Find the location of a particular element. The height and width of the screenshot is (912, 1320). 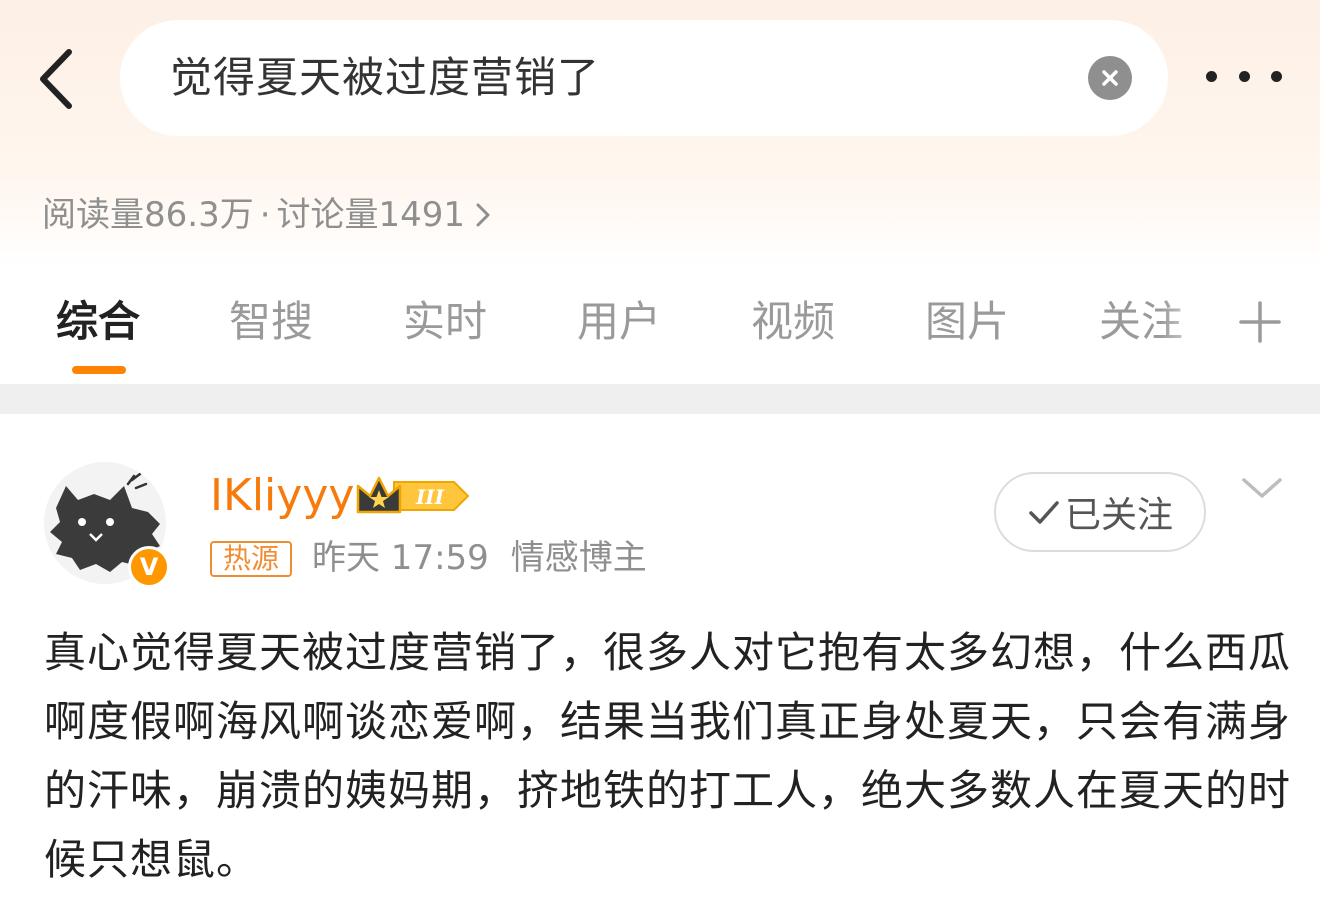

hot-source-tag: 热源 is located at coordinates (251, 559).